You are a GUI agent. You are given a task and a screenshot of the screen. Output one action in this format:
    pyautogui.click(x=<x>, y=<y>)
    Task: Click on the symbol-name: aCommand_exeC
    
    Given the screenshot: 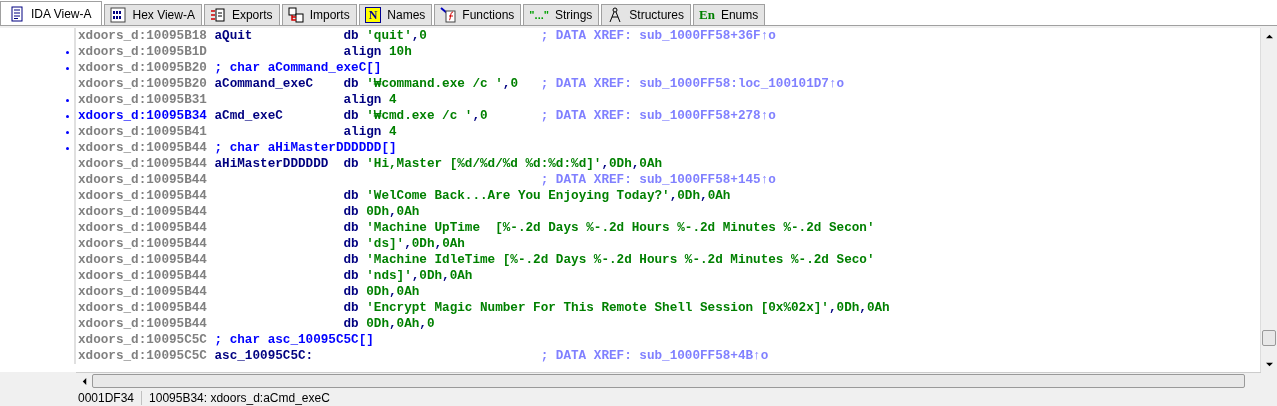 What is the action you would take?
    pyautogui.click(x=264, y=83)
    